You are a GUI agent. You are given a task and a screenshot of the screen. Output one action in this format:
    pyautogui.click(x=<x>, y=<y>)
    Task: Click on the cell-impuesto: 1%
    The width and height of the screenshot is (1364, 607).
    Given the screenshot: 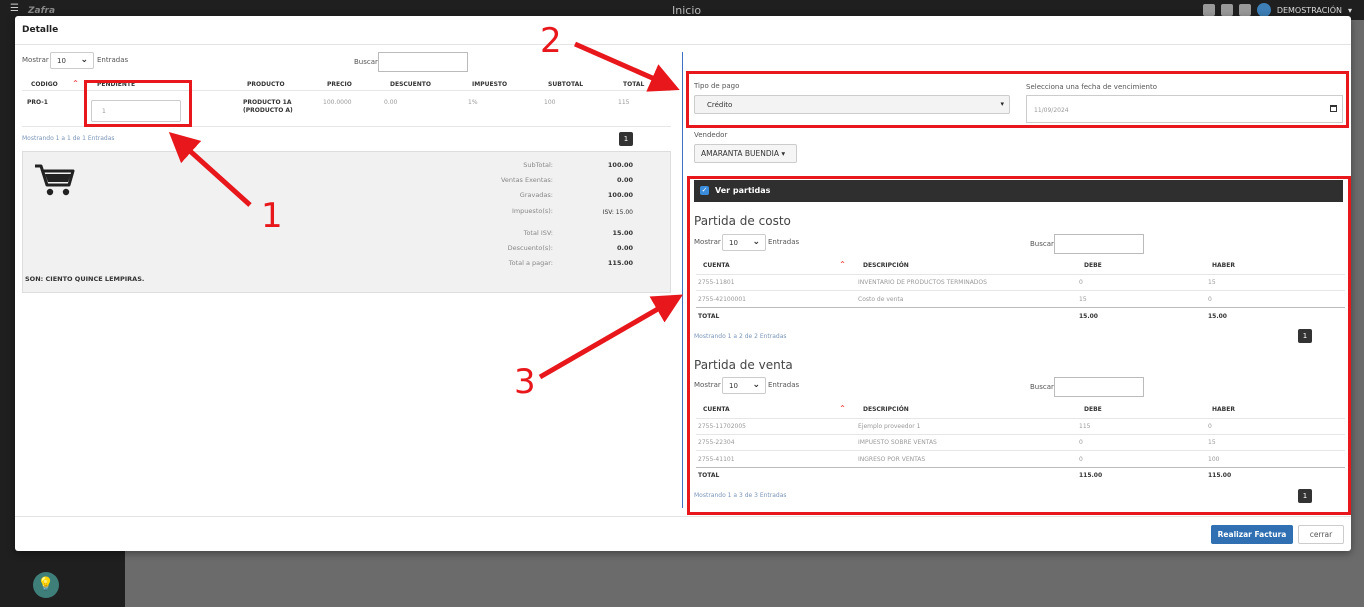 What is the action you would take?
    pyautogui.click(x=473, y=102)
    